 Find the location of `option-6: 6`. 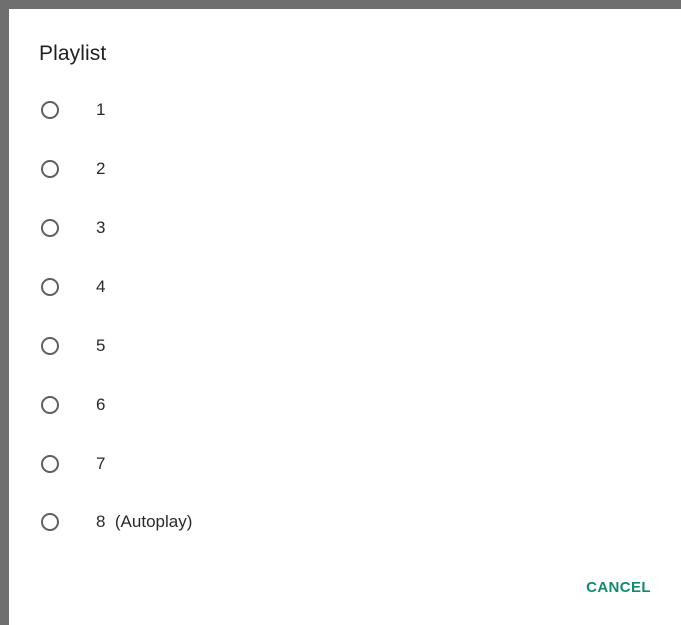

option-6: 6 is located at coordinates (339, 405).